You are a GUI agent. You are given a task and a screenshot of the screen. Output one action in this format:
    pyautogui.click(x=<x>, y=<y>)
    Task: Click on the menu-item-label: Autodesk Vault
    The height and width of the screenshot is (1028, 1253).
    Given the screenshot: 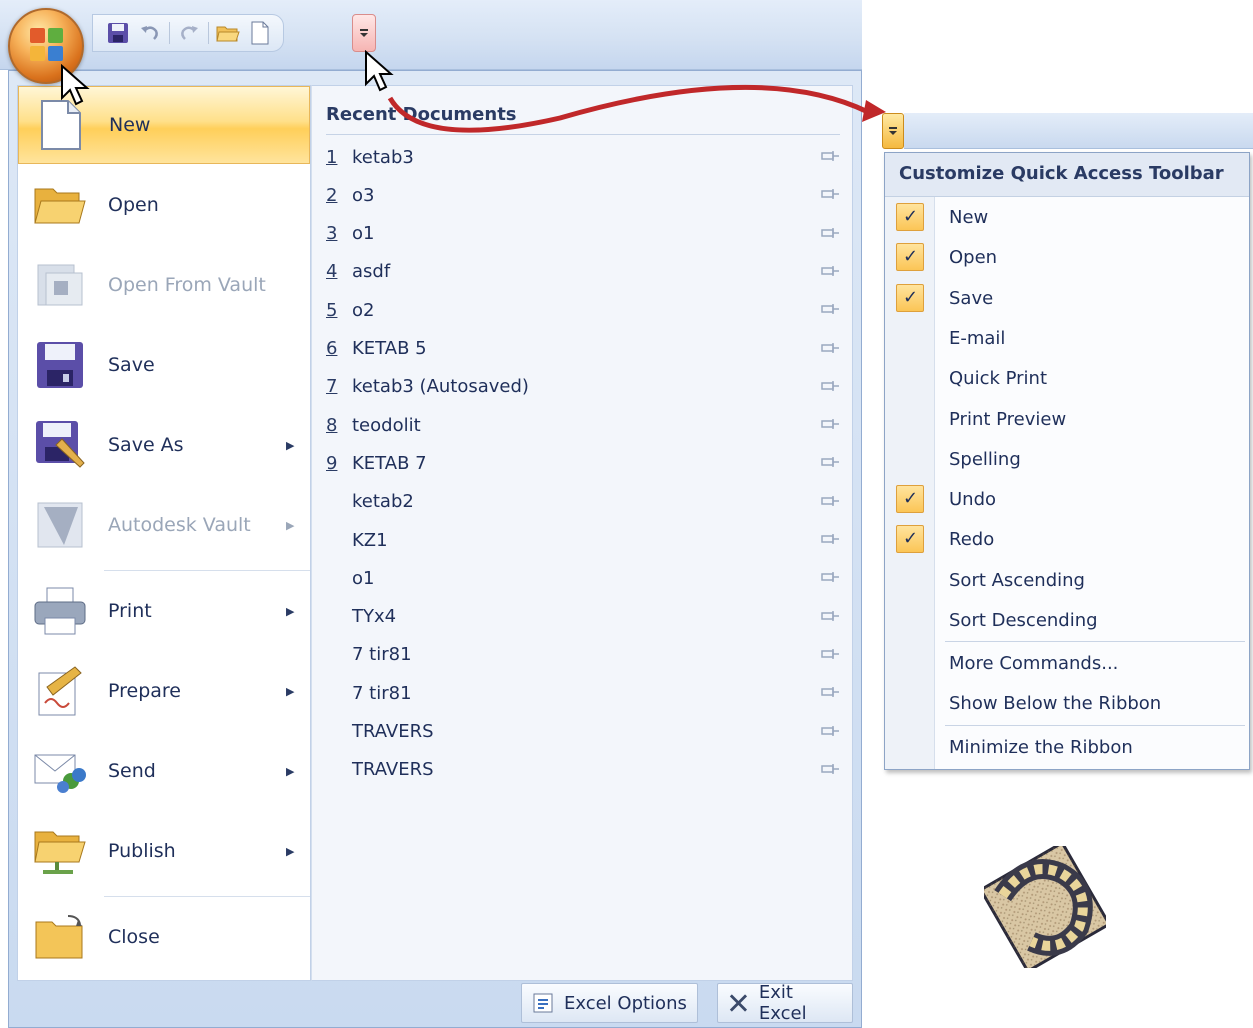 What is the action you would take?
    pyautogui.click(x=179, y=525)
    